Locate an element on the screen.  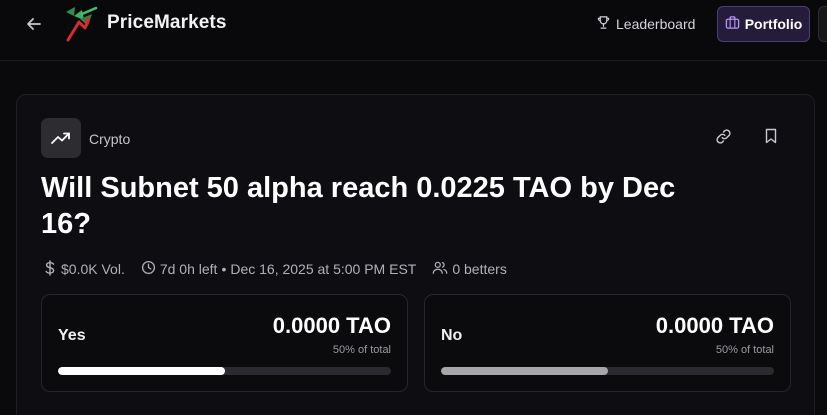
betters-info: 0 betters is located at coordinates (469, 269).